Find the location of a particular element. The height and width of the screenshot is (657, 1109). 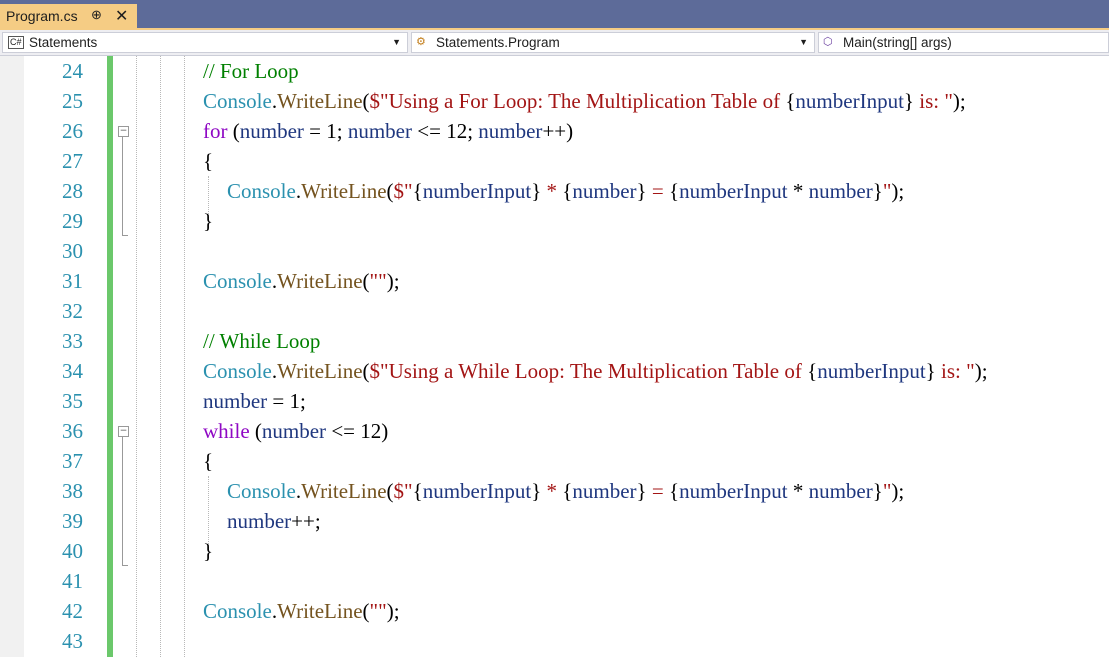

line-number: 32 is located at coordinates (72, 311).